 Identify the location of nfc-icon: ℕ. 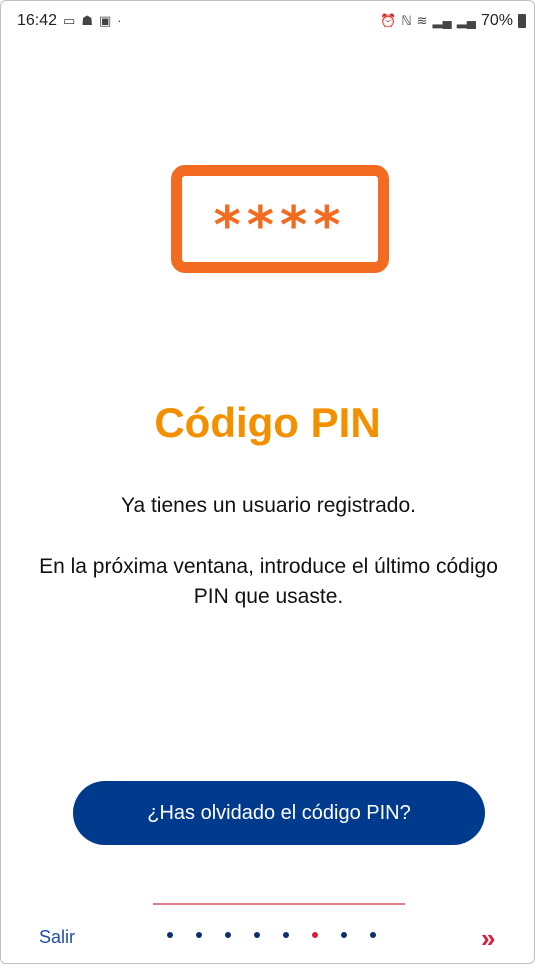
(406, 20).